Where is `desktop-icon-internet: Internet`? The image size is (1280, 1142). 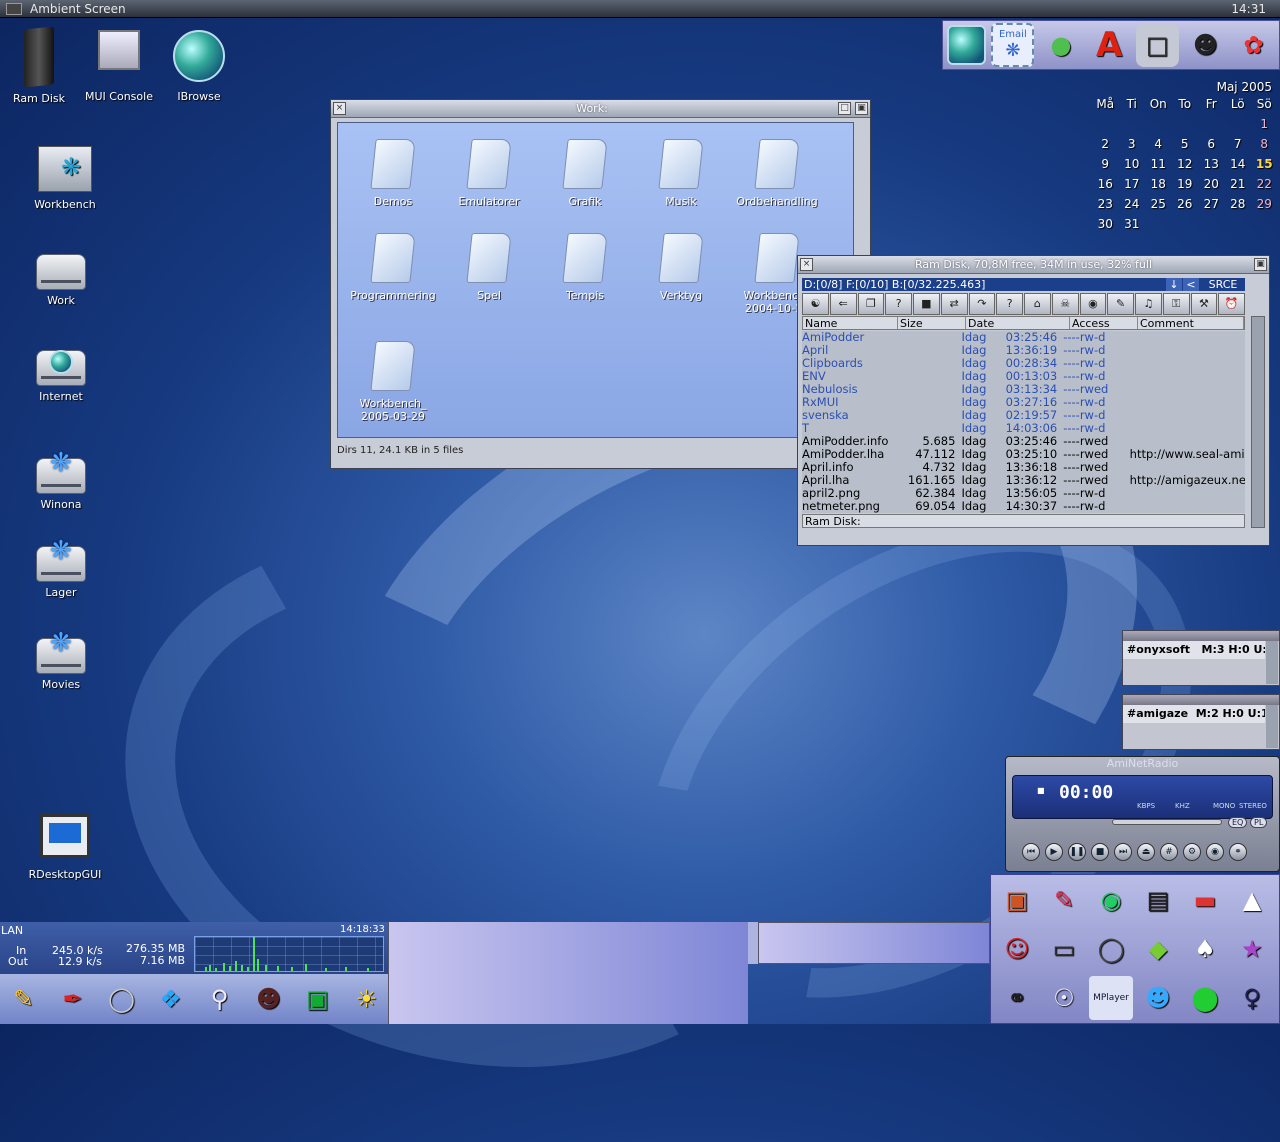
desktop-icon-internet: Internet is located at coordinates (61, 370).